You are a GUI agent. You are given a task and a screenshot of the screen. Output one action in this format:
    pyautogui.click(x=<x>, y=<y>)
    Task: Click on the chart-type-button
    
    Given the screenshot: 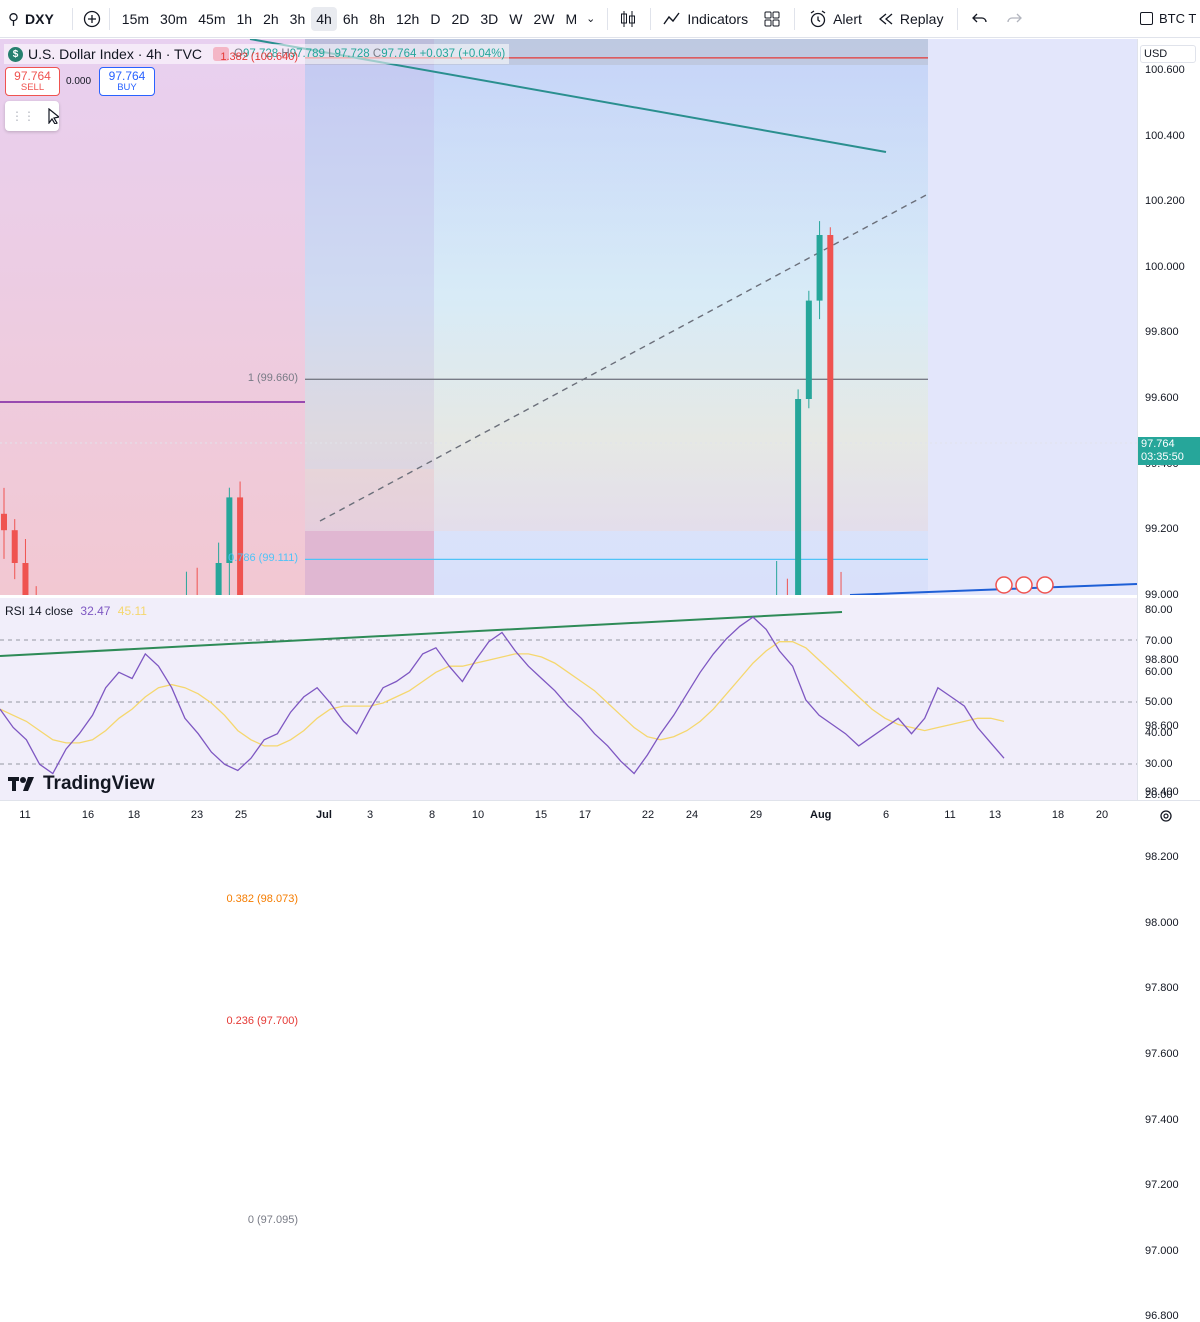 What is the action you would take?
    pyautogui.click(x=628, y=19)
    